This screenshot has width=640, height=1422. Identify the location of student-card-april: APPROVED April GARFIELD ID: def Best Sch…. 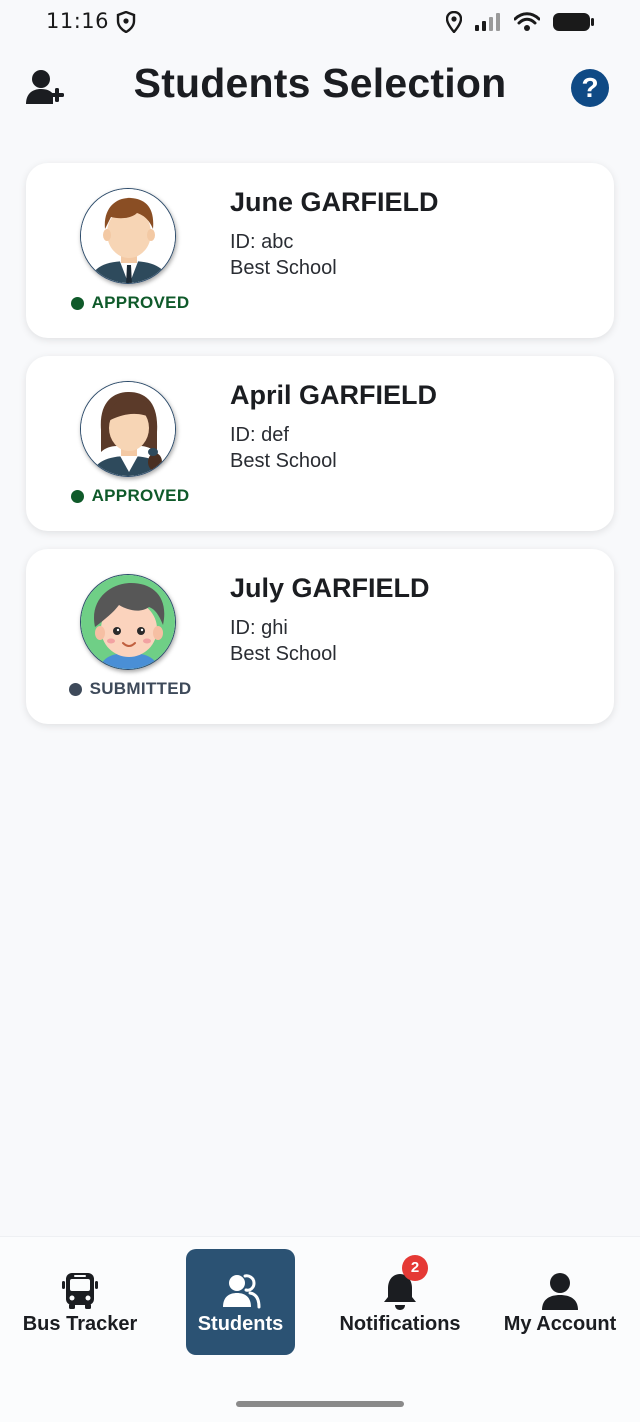
(320, 443).